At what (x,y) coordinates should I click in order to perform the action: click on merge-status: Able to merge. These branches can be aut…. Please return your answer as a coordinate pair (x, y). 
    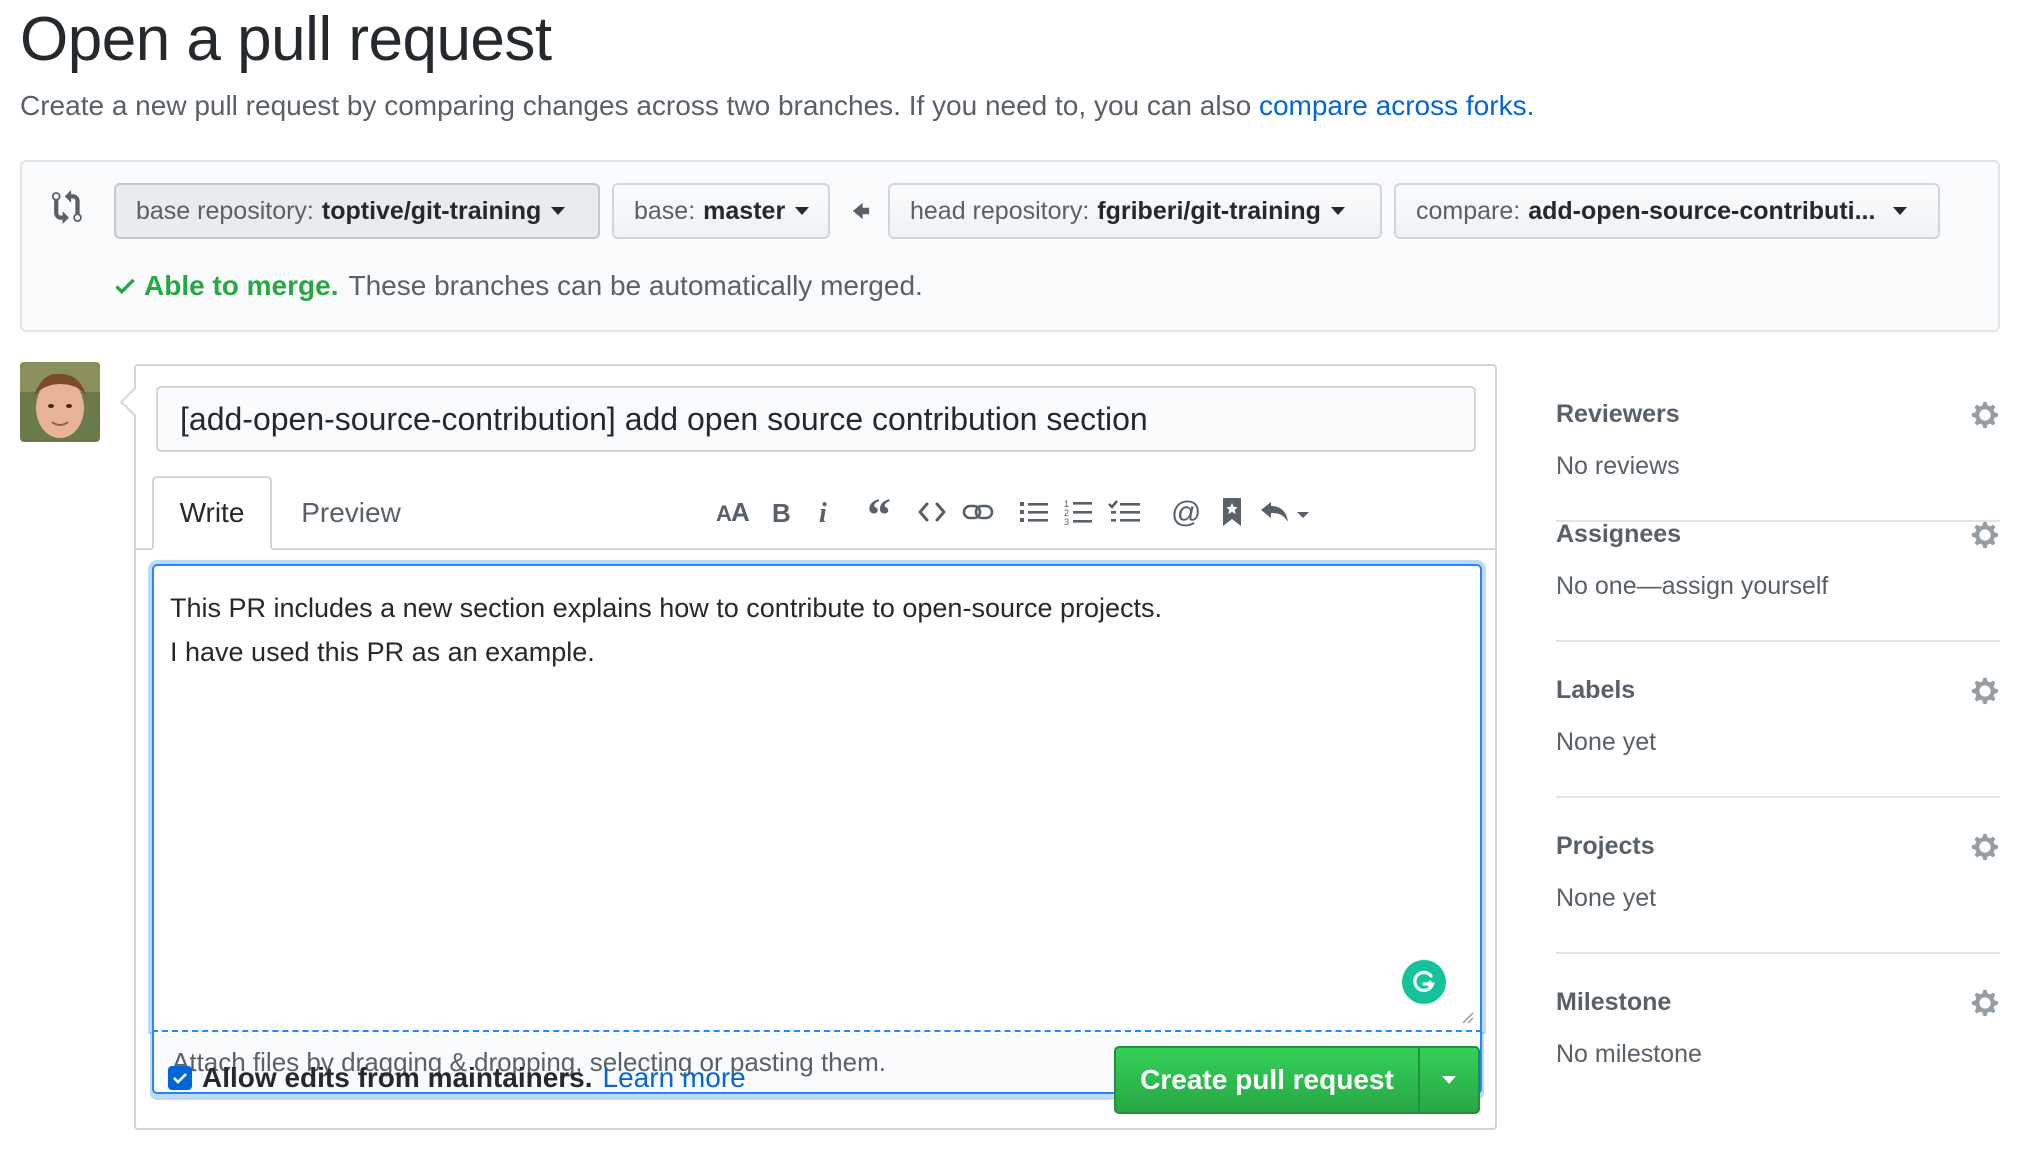
    Looking at the image, I should click on (517, 286).